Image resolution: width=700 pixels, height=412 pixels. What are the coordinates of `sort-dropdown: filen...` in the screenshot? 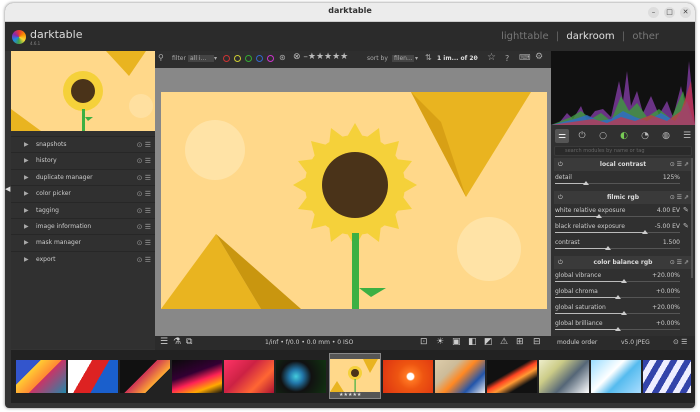 It's located at (403, 58).